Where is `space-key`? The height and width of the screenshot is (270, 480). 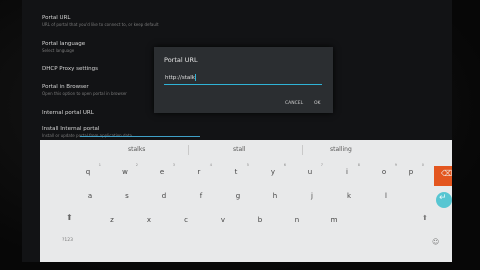 space-key is located at coordinates (240, 247).